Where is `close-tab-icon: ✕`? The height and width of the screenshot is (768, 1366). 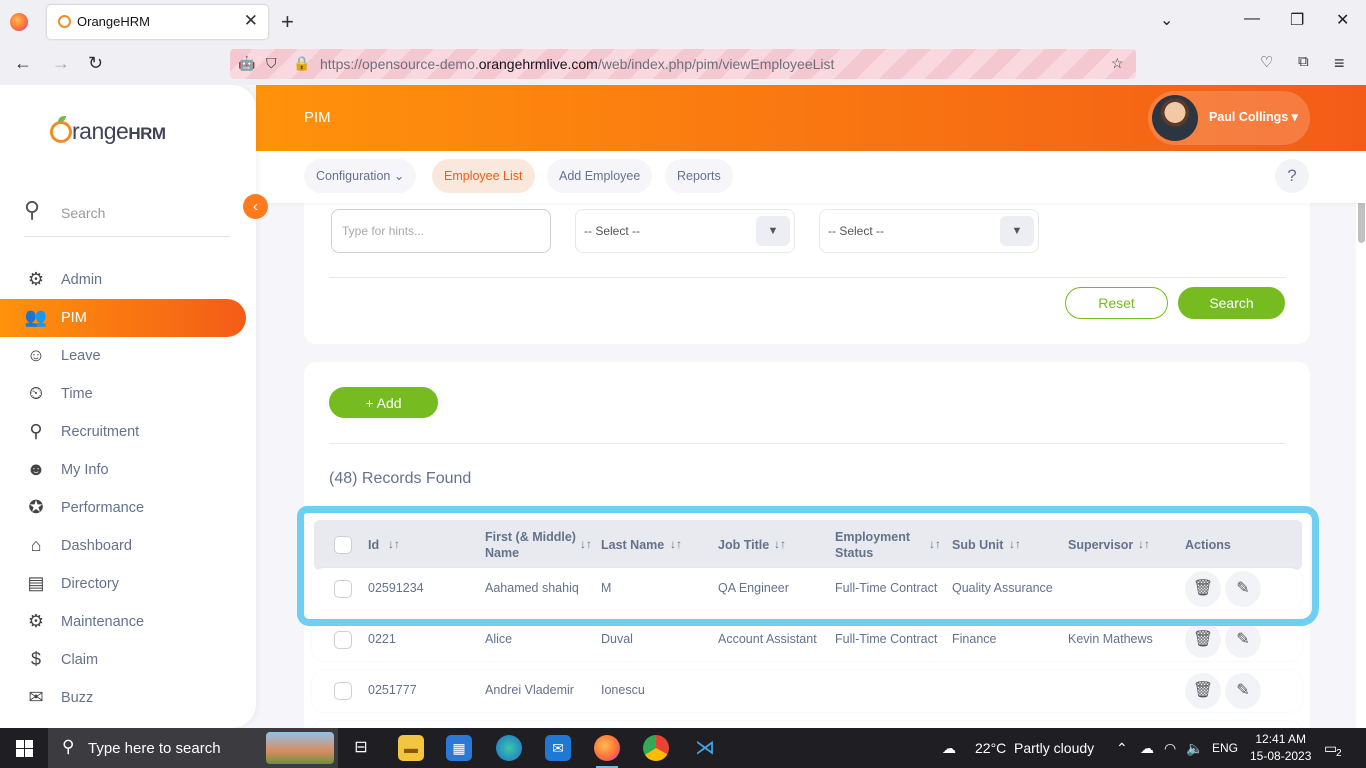 close-tab-icon: ✕ is located at coordinates (251, 21).